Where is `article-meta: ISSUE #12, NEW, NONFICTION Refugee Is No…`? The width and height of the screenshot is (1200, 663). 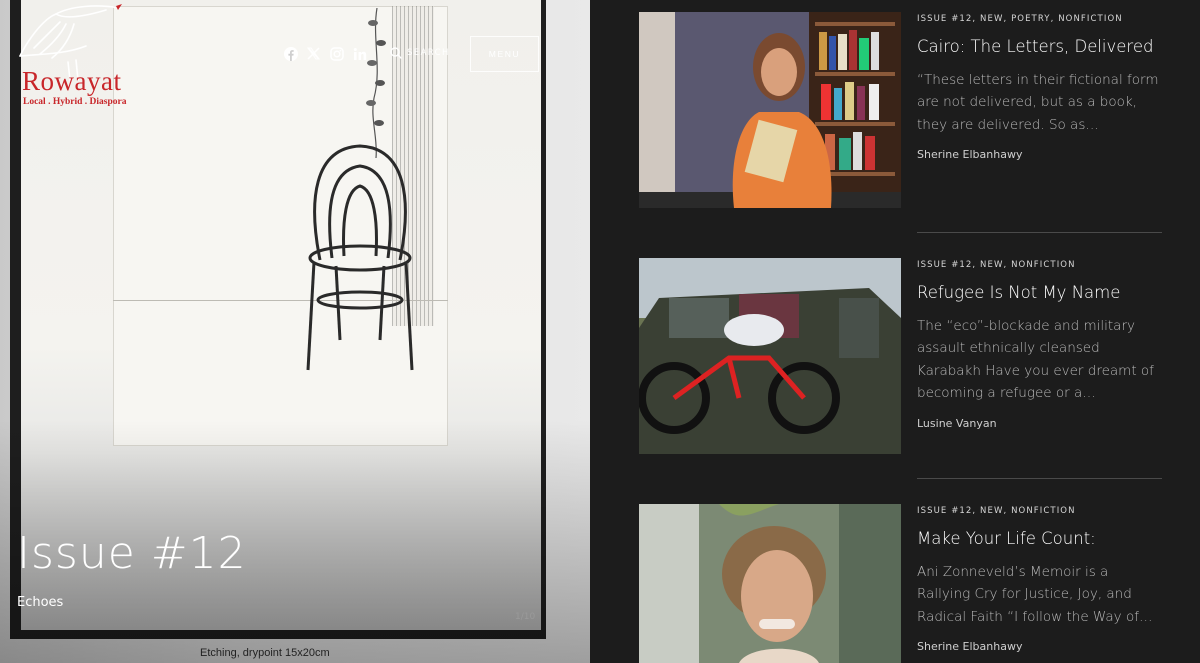
article-meta: ISSUE #12, NEW, NONFICTION Refugee Is No… is located at coordinates (1039, 345).